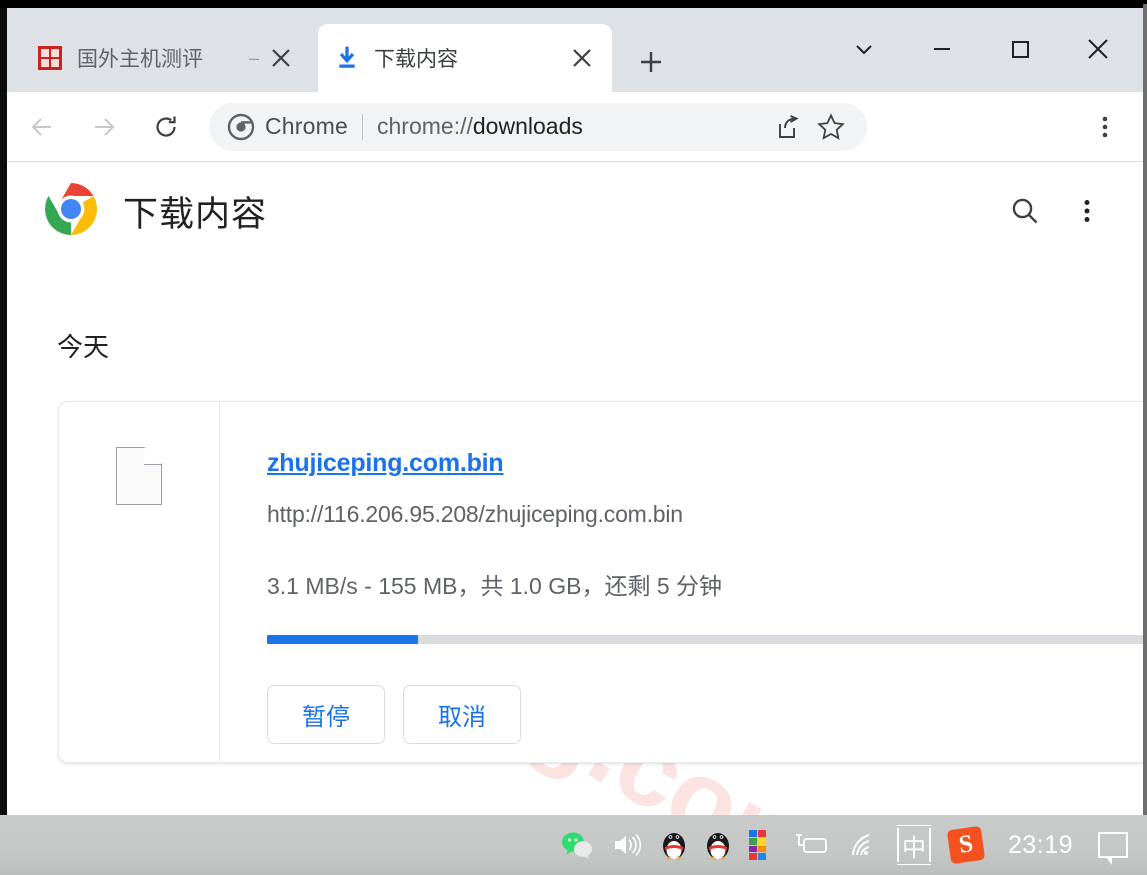 The image size is (1147, 875). Describe the element at coordinates (575, 211) in the screenshot. I see `downloads-page-header: 下载内容` at that location.